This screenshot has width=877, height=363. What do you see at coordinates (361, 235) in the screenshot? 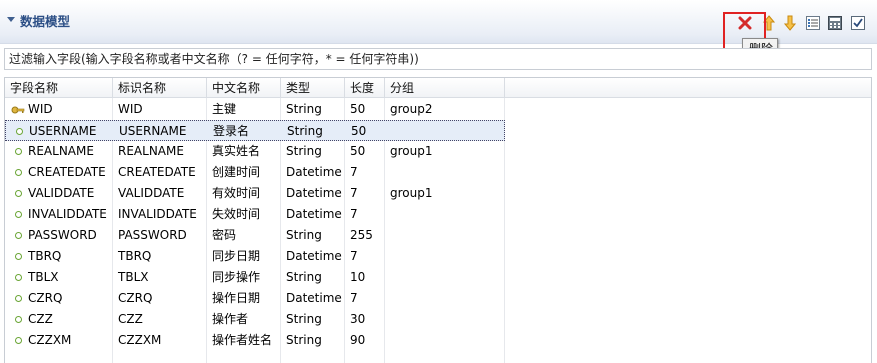
I see `cell-length: 255` at bounding box center [361, 235].